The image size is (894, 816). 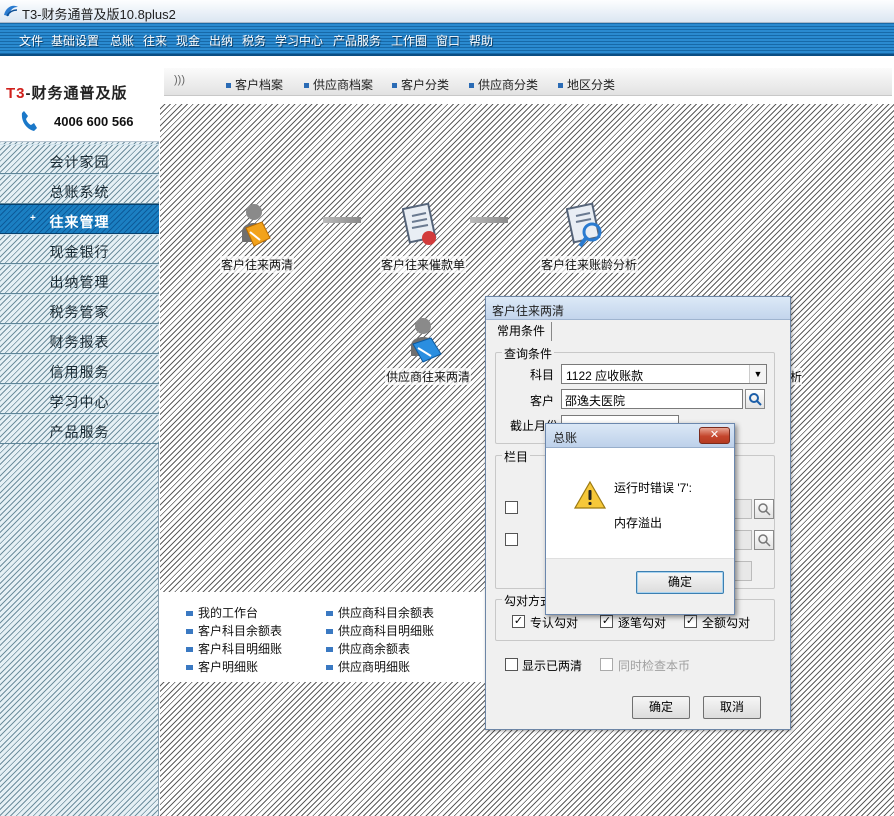 I want to click on nav-cash-bank: 现金银行, so click(x=79, y=249).